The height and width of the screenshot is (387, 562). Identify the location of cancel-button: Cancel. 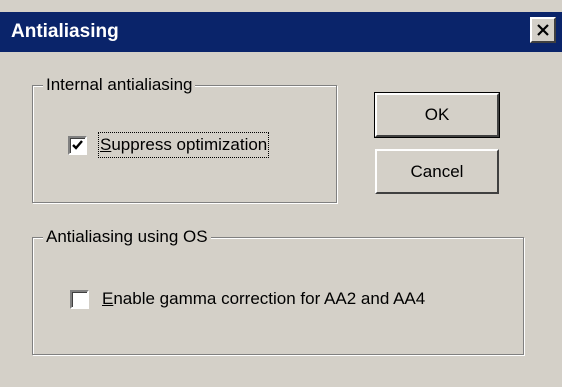
(437, 171).